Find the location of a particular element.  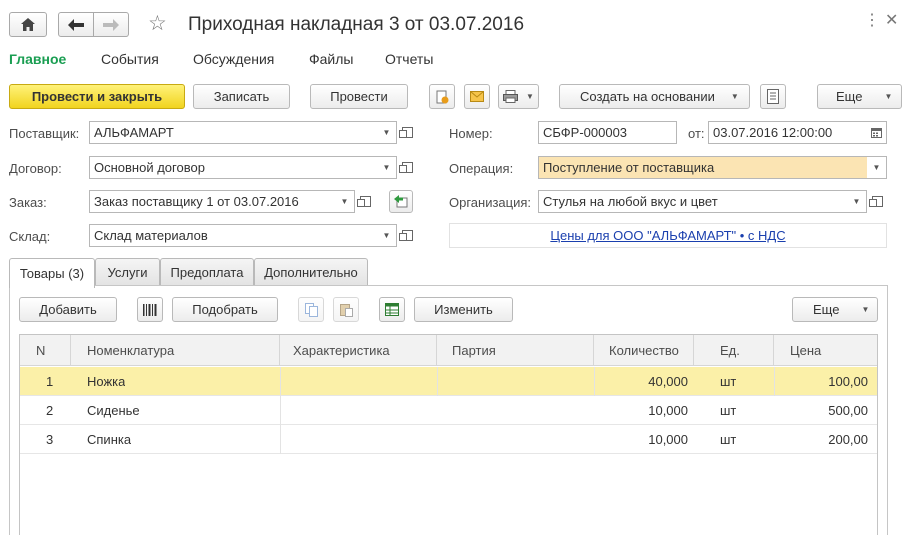

organization-label: Организация: is located at coordinates (490, 202).